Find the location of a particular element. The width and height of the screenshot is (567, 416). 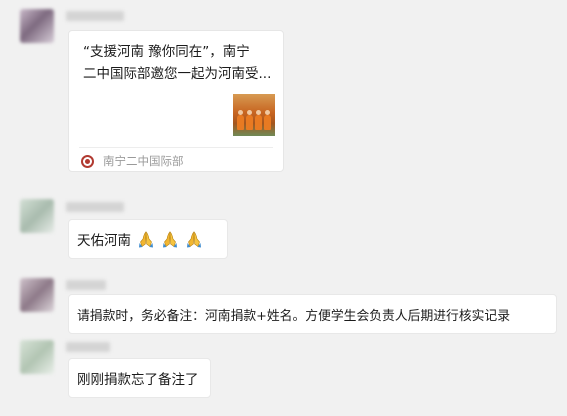

source-logo-icon is located at coordinates (87, 161).